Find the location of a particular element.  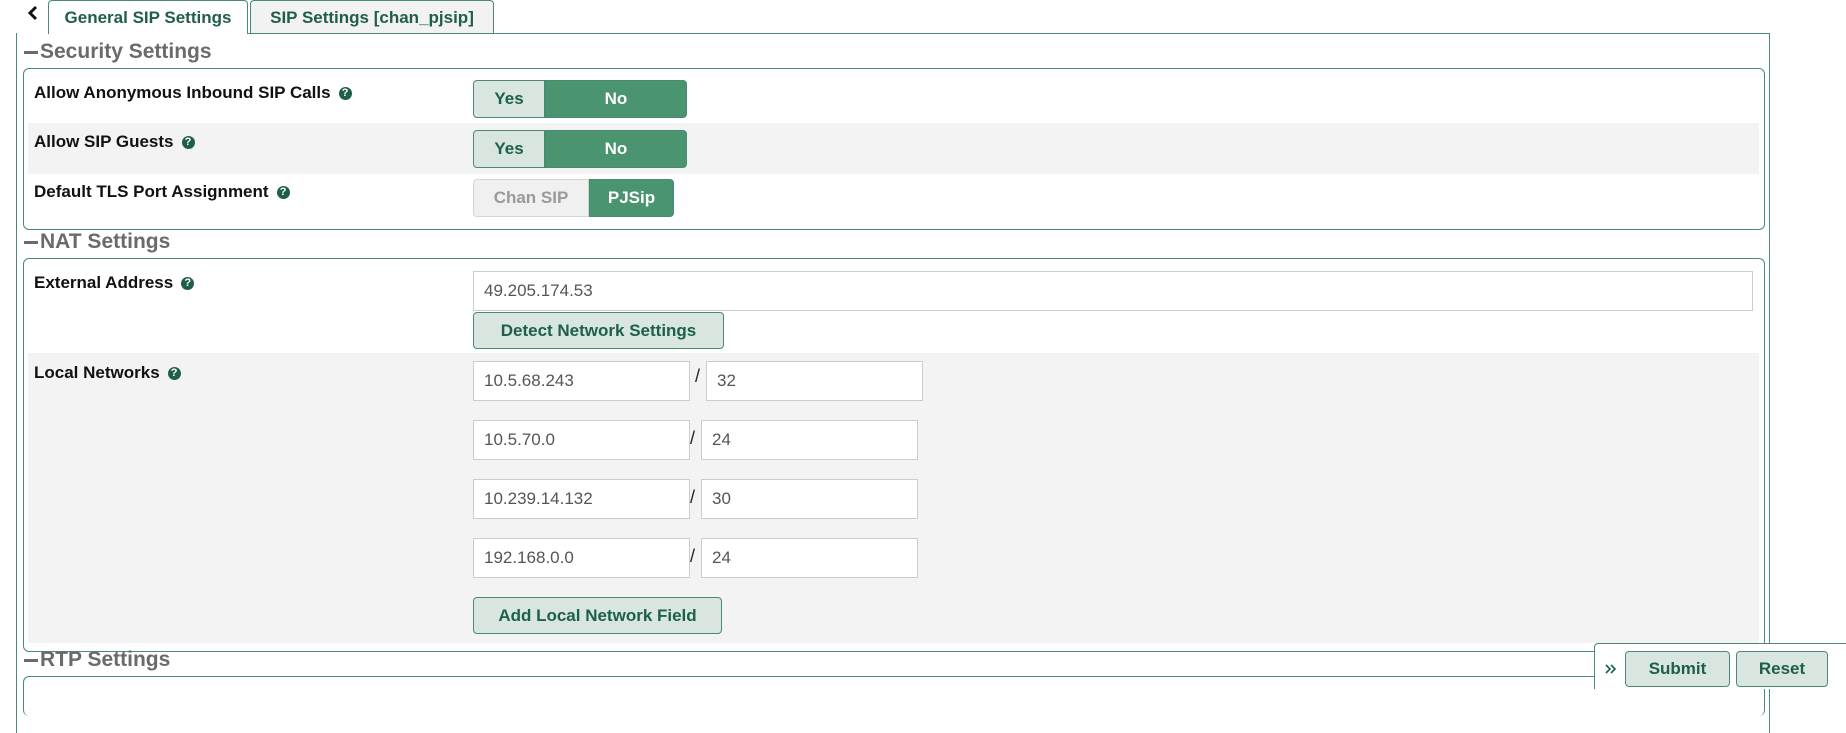

rtp-settings-group is located at coordinates (894, 696).